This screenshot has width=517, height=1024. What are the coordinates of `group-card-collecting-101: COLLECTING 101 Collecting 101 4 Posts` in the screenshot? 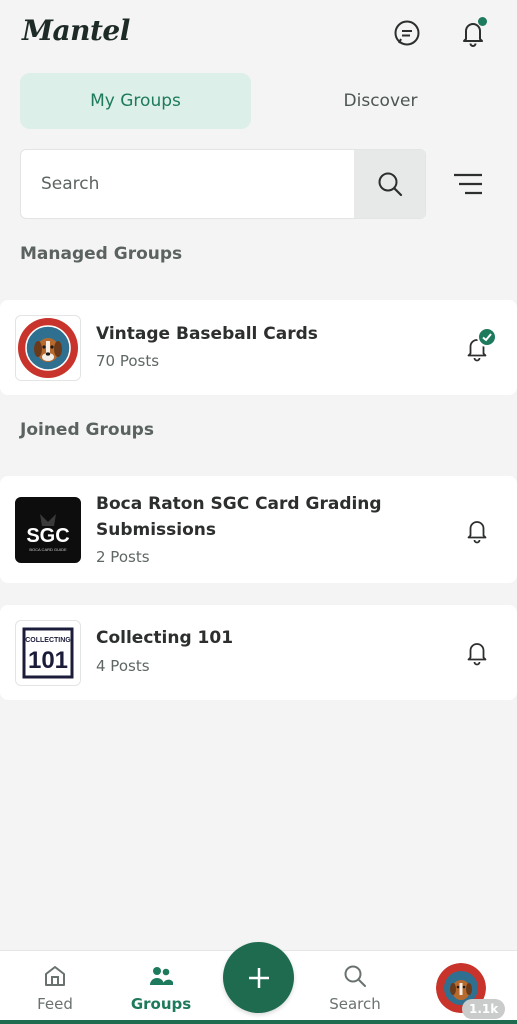 It's located at (258, 652).